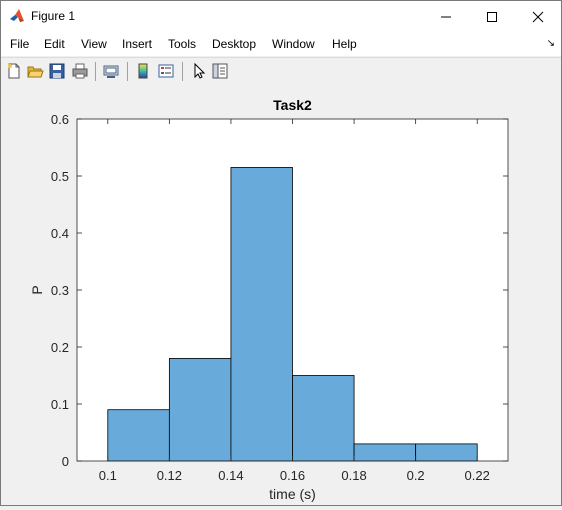 The height and width of the screenshot is (510, 562). I want to click on close-button, so click(538, 16).